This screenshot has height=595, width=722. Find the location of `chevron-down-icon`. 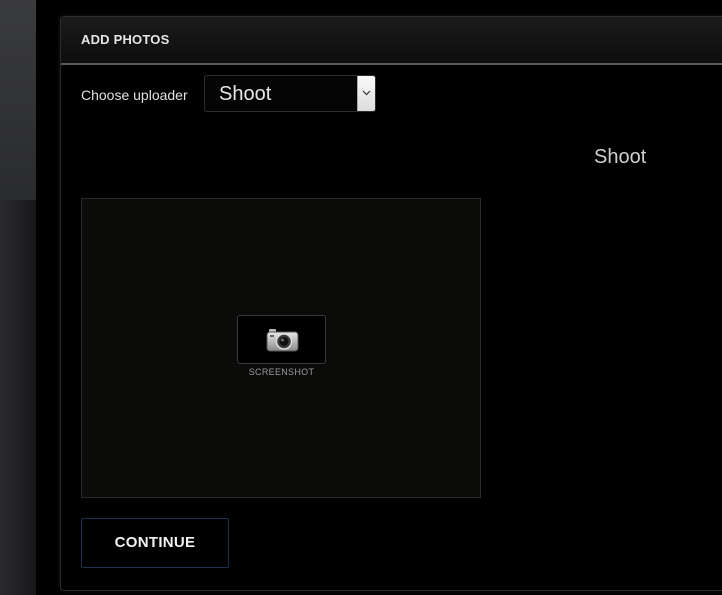

chevron-down-icon is located at coordinates (366, 93).